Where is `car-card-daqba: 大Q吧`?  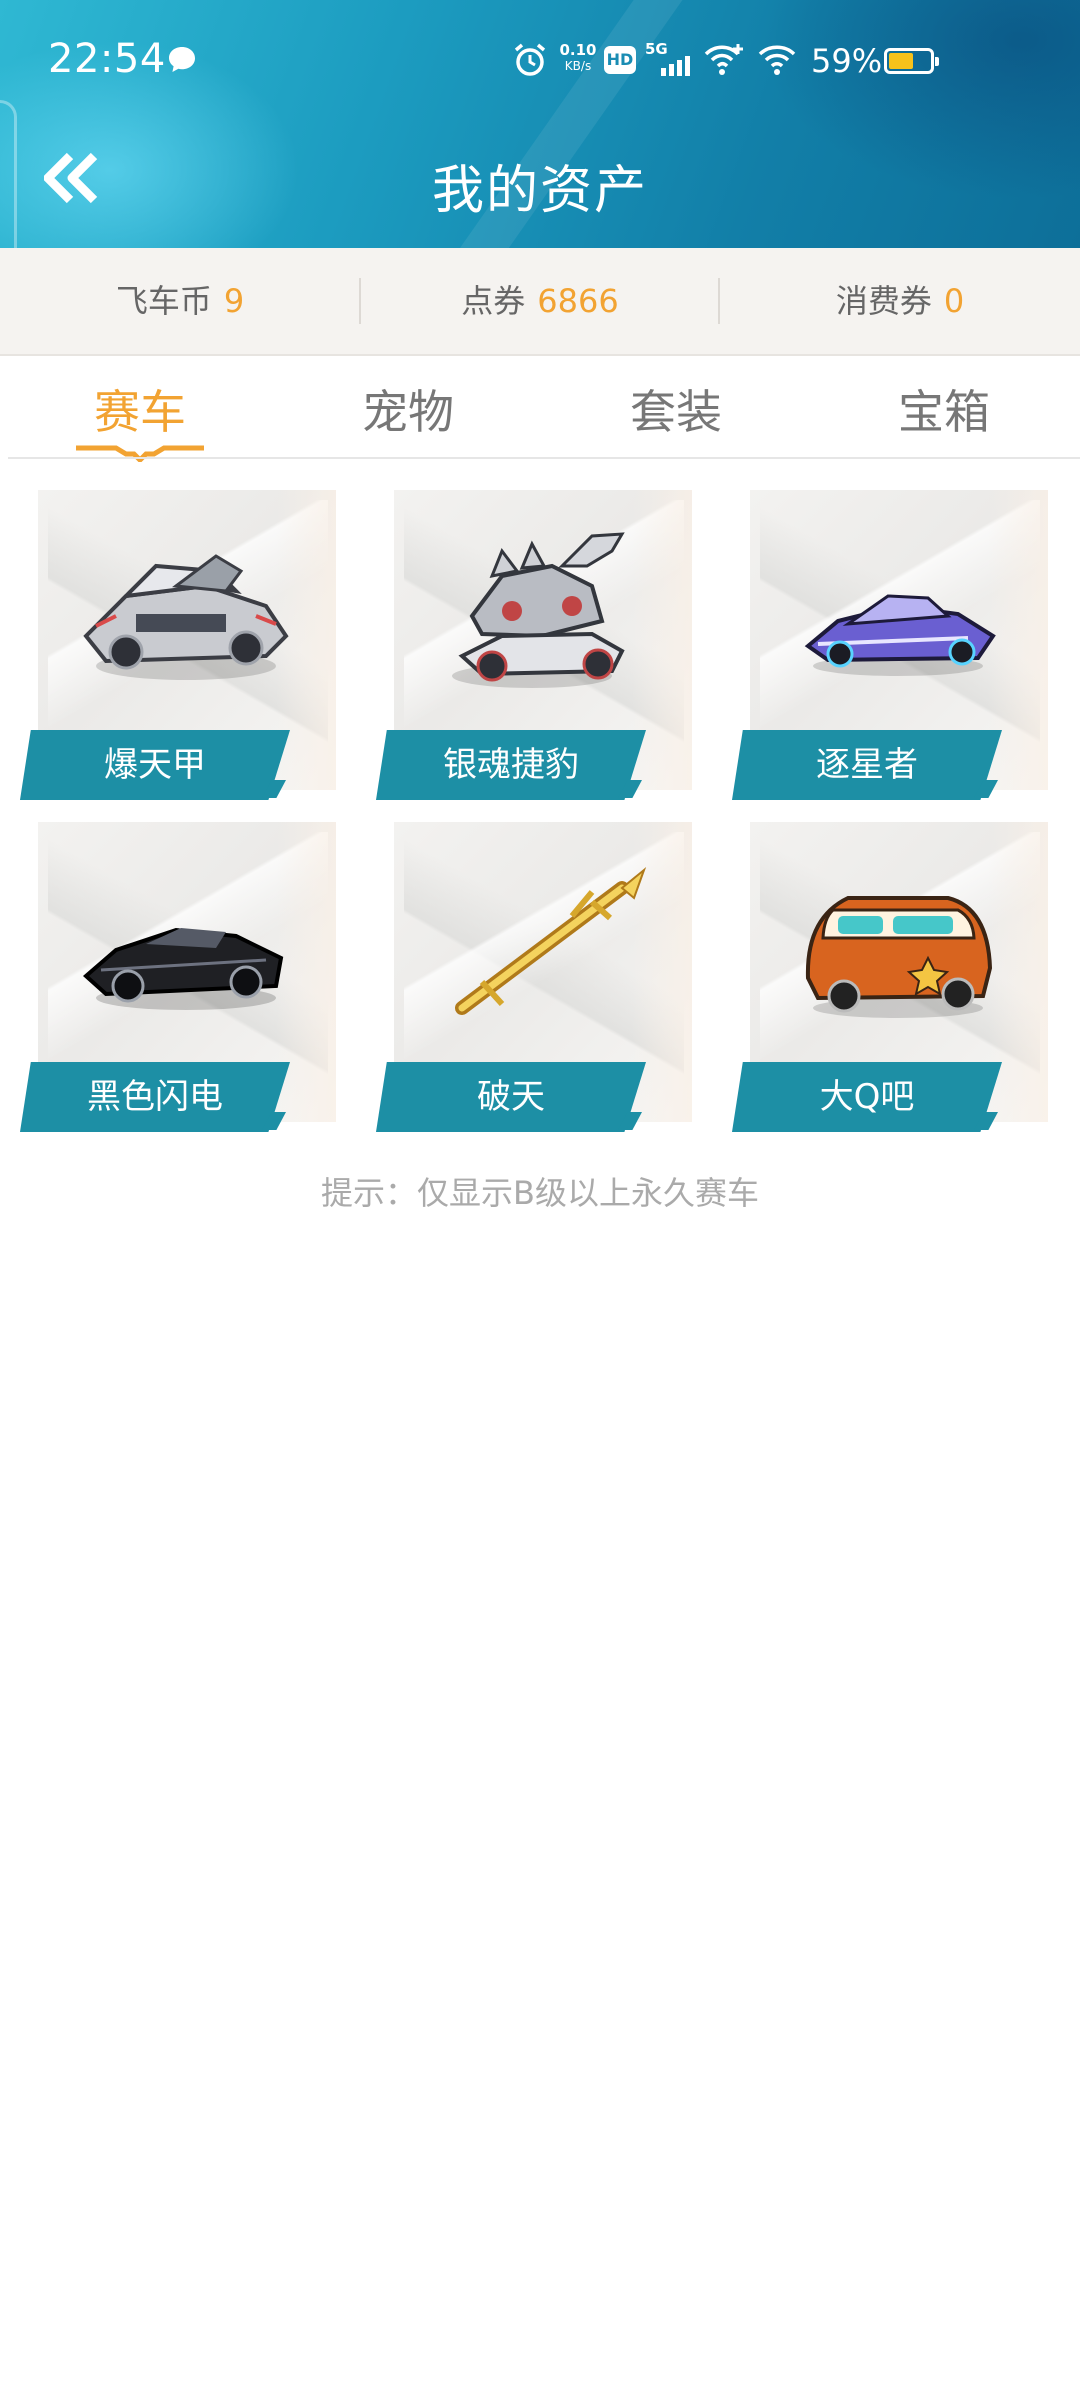 car-card-daqba: 大Q吧 is located at coordinates (880, 977).